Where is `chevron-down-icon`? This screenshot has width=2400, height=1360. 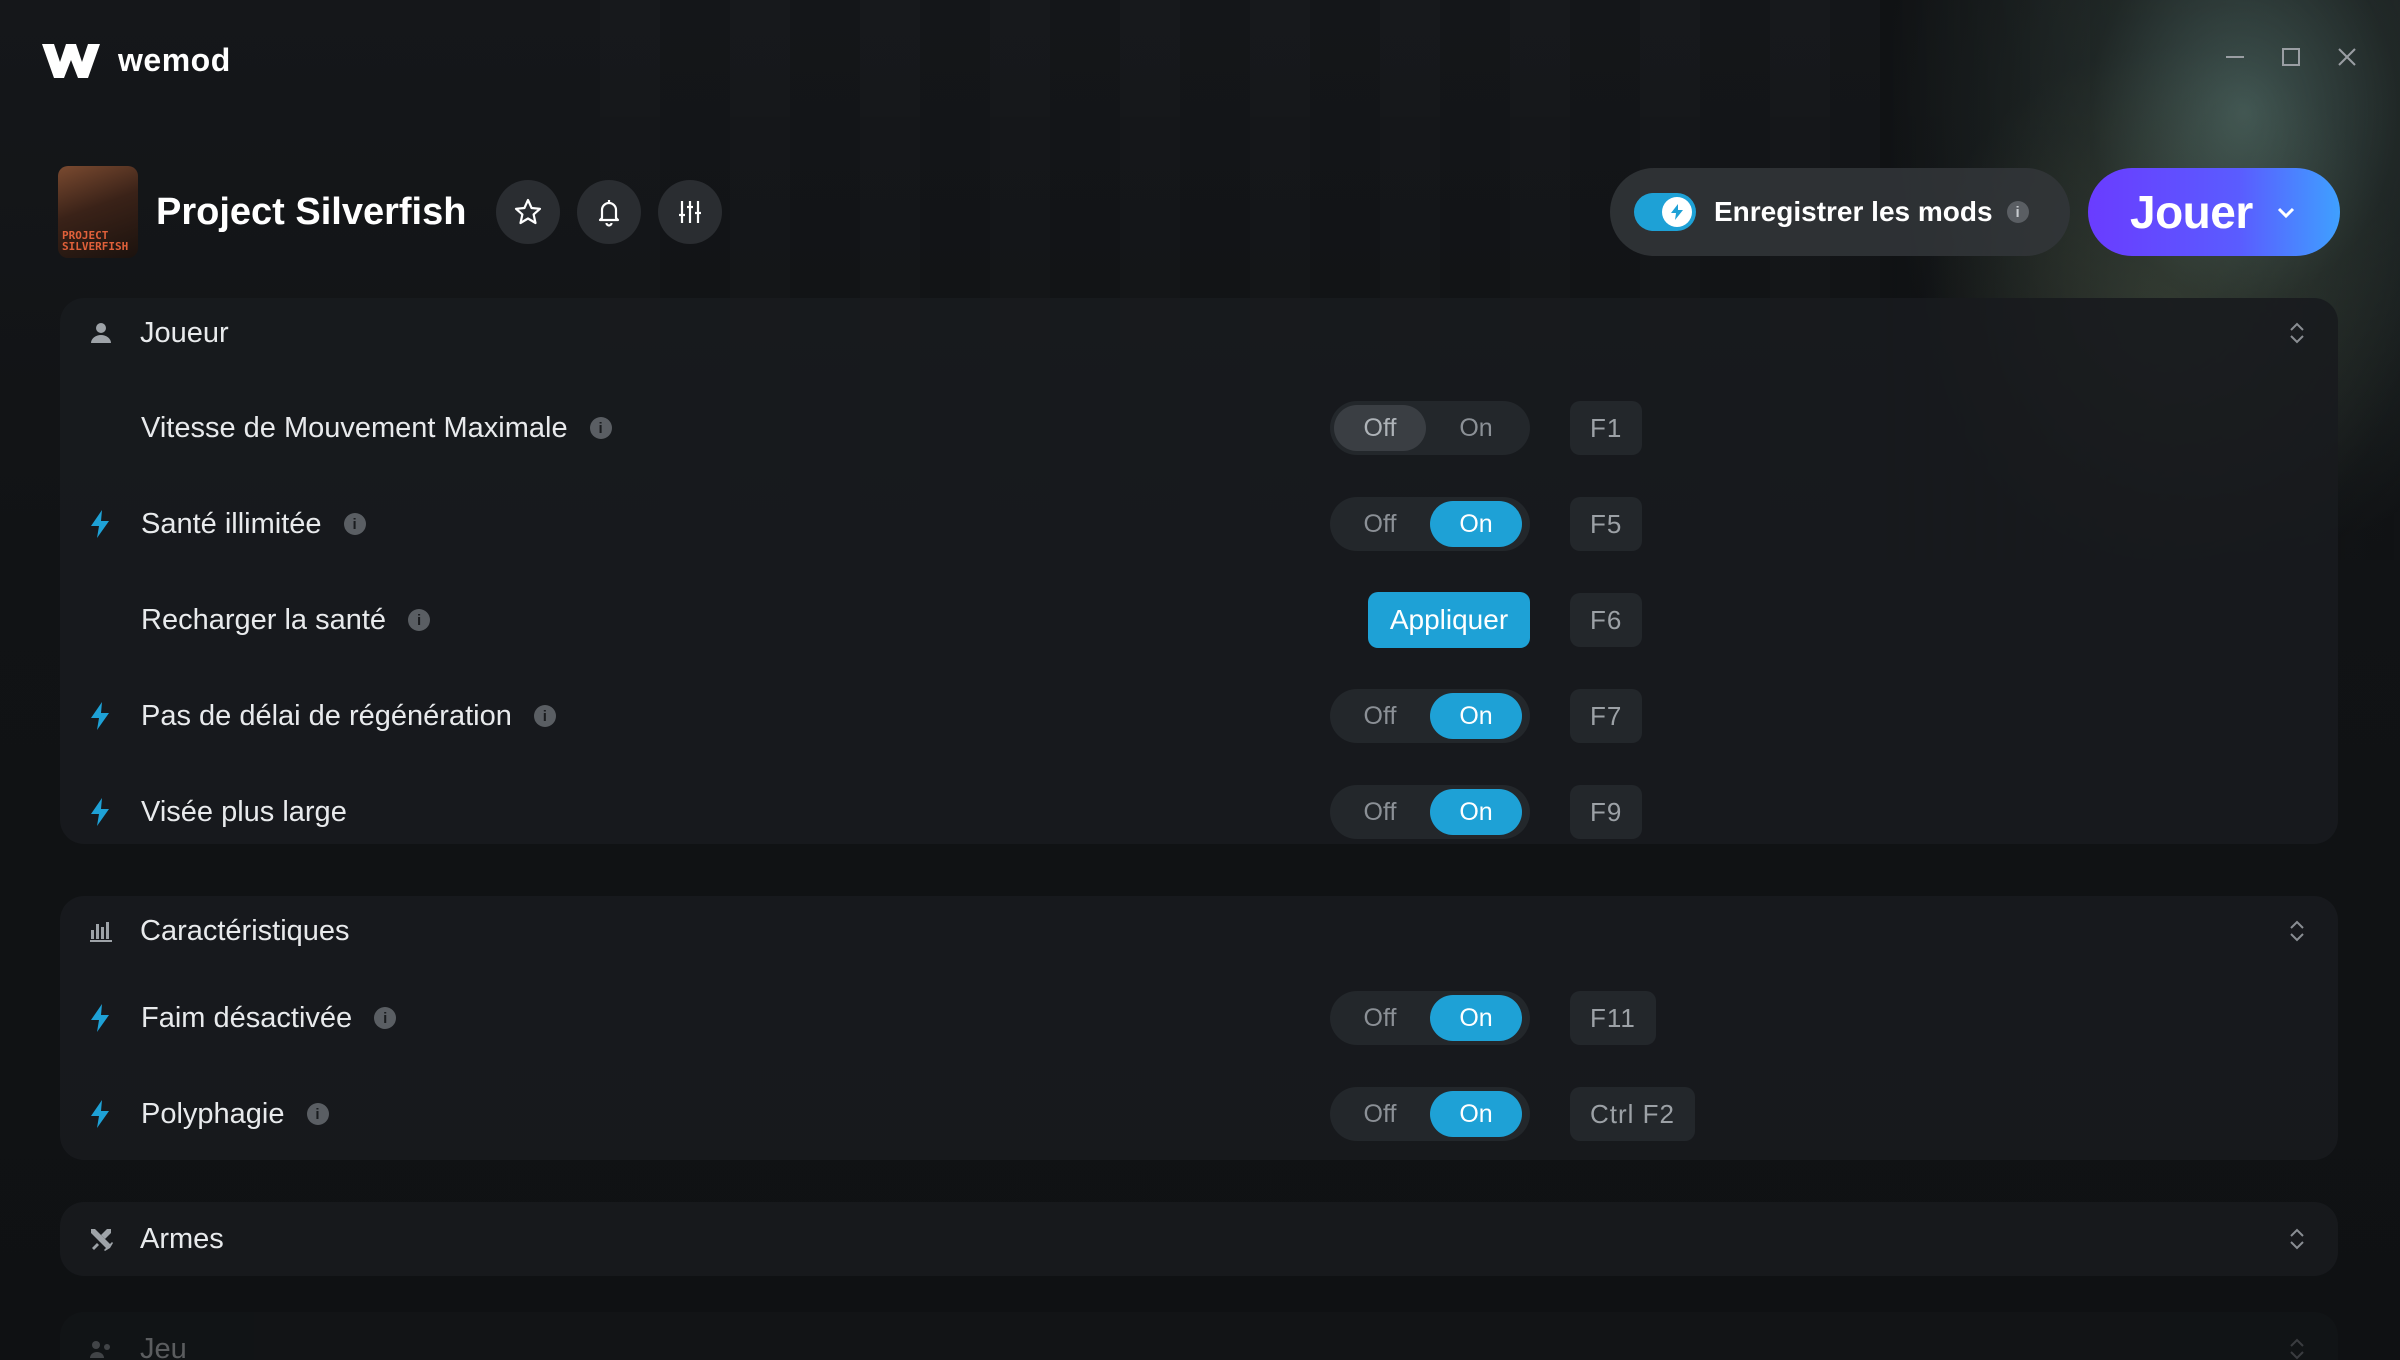
chevron-down-icon is located at coordinates (2286, 212).